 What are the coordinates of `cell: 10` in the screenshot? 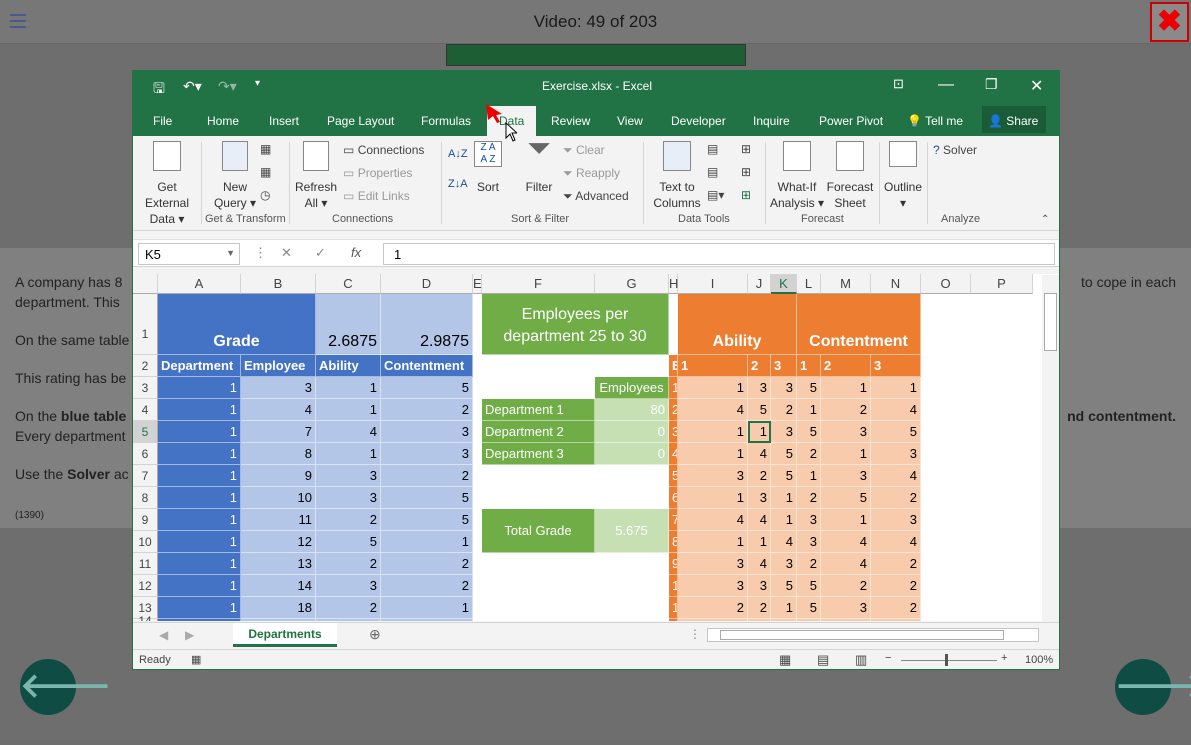 It's located at (278, 498).